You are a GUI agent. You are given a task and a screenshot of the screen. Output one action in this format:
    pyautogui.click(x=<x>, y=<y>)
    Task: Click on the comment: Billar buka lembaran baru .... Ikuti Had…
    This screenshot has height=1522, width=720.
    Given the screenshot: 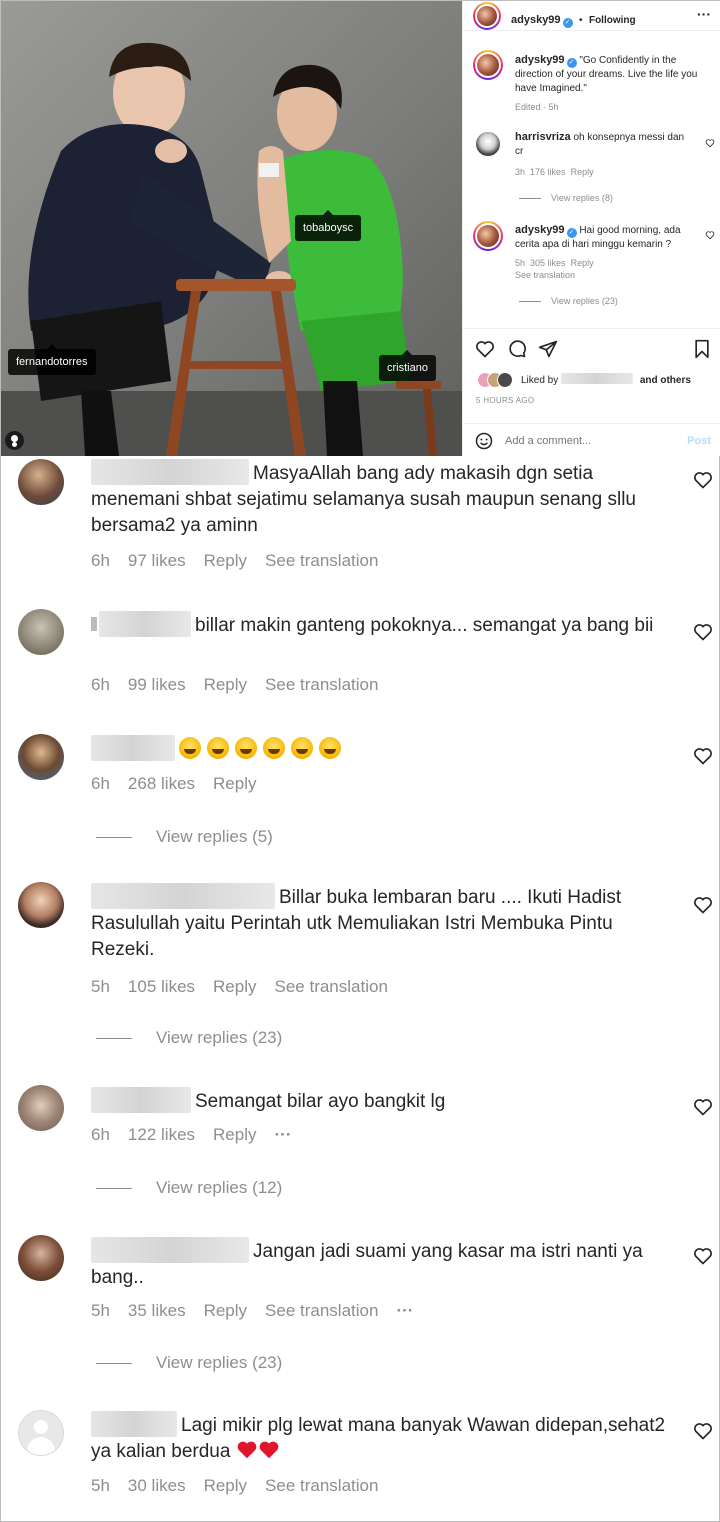 What is the action you would take?
    pyautogui.click(x=386, y=923)
    